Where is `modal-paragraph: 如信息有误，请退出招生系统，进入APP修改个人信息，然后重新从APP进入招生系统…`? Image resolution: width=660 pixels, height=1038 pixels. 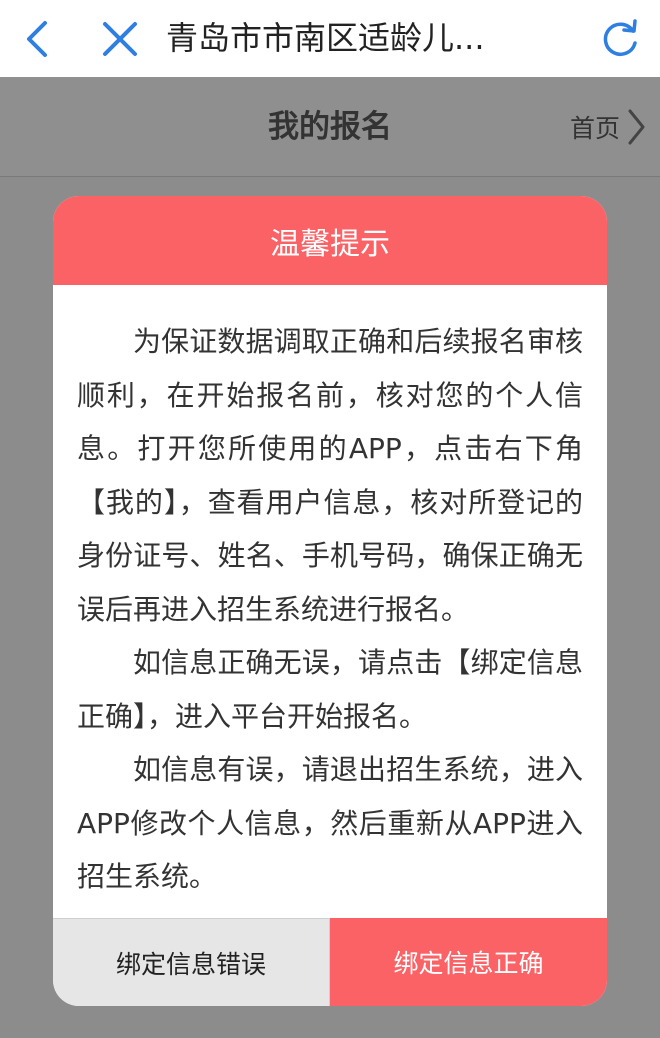
modal-paragraph: 如信息有误，请退出招生系统，进入APP修改个人信息，然后重新从APP进入招生系统… is located at coordinates (330, 823).